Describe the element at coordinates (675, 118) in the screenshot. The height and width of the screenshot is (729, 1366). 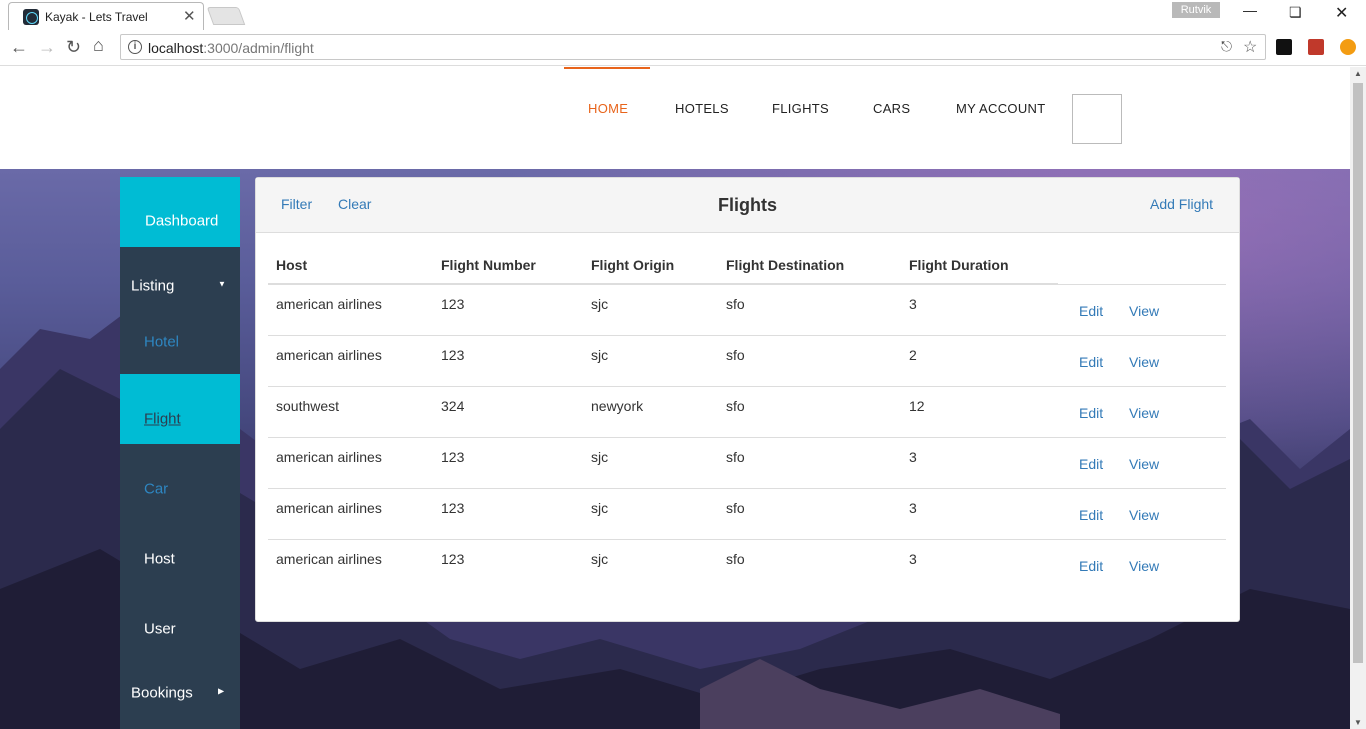
I see `site-header: HOME HOTELS FLIGHTS CARS MY ACCOUNT` at that location.